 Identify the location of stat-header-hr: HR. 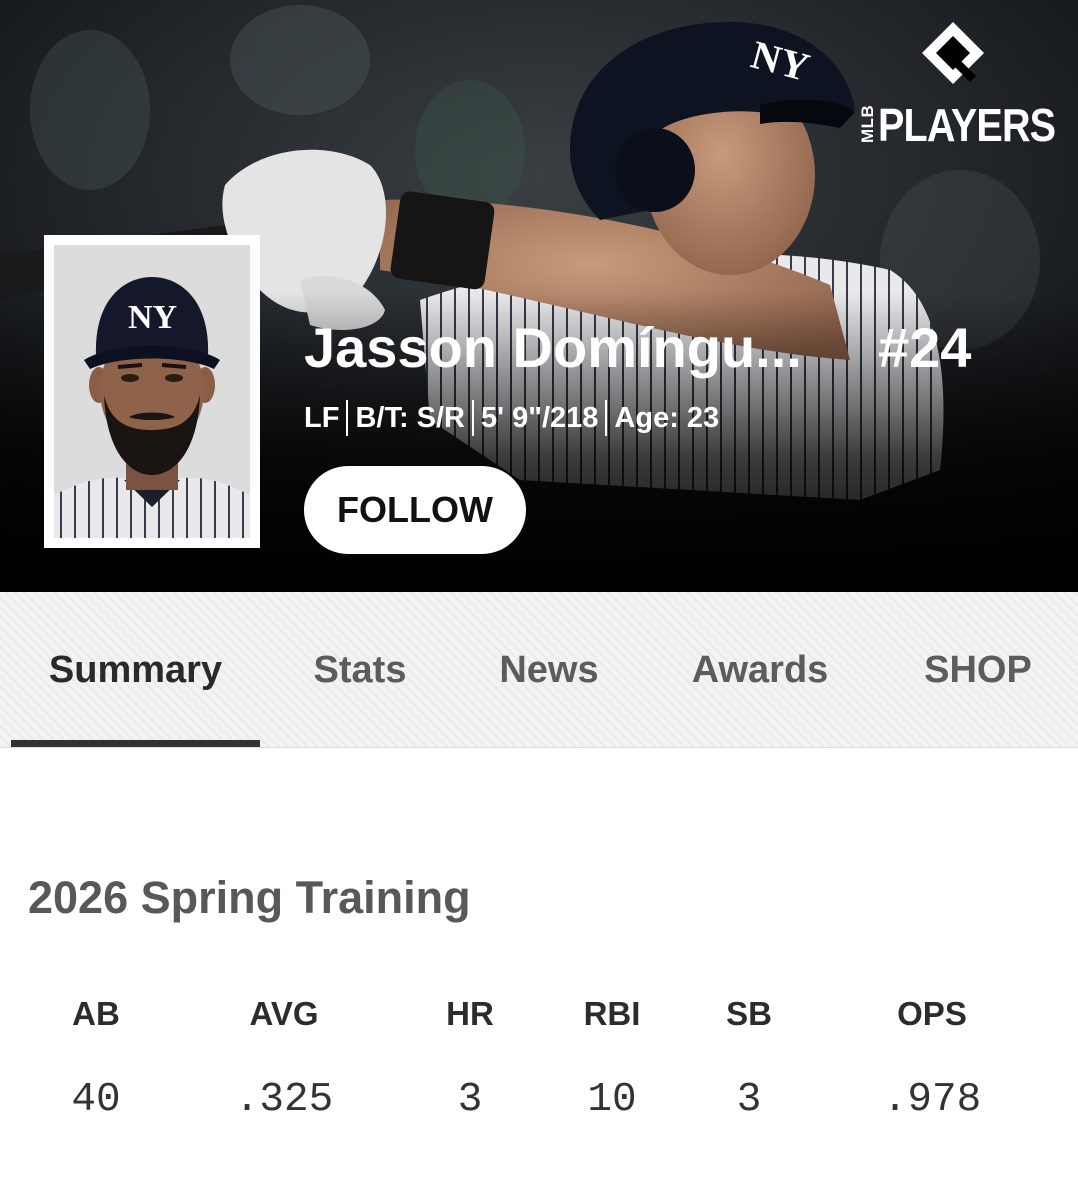
(470, 1013).